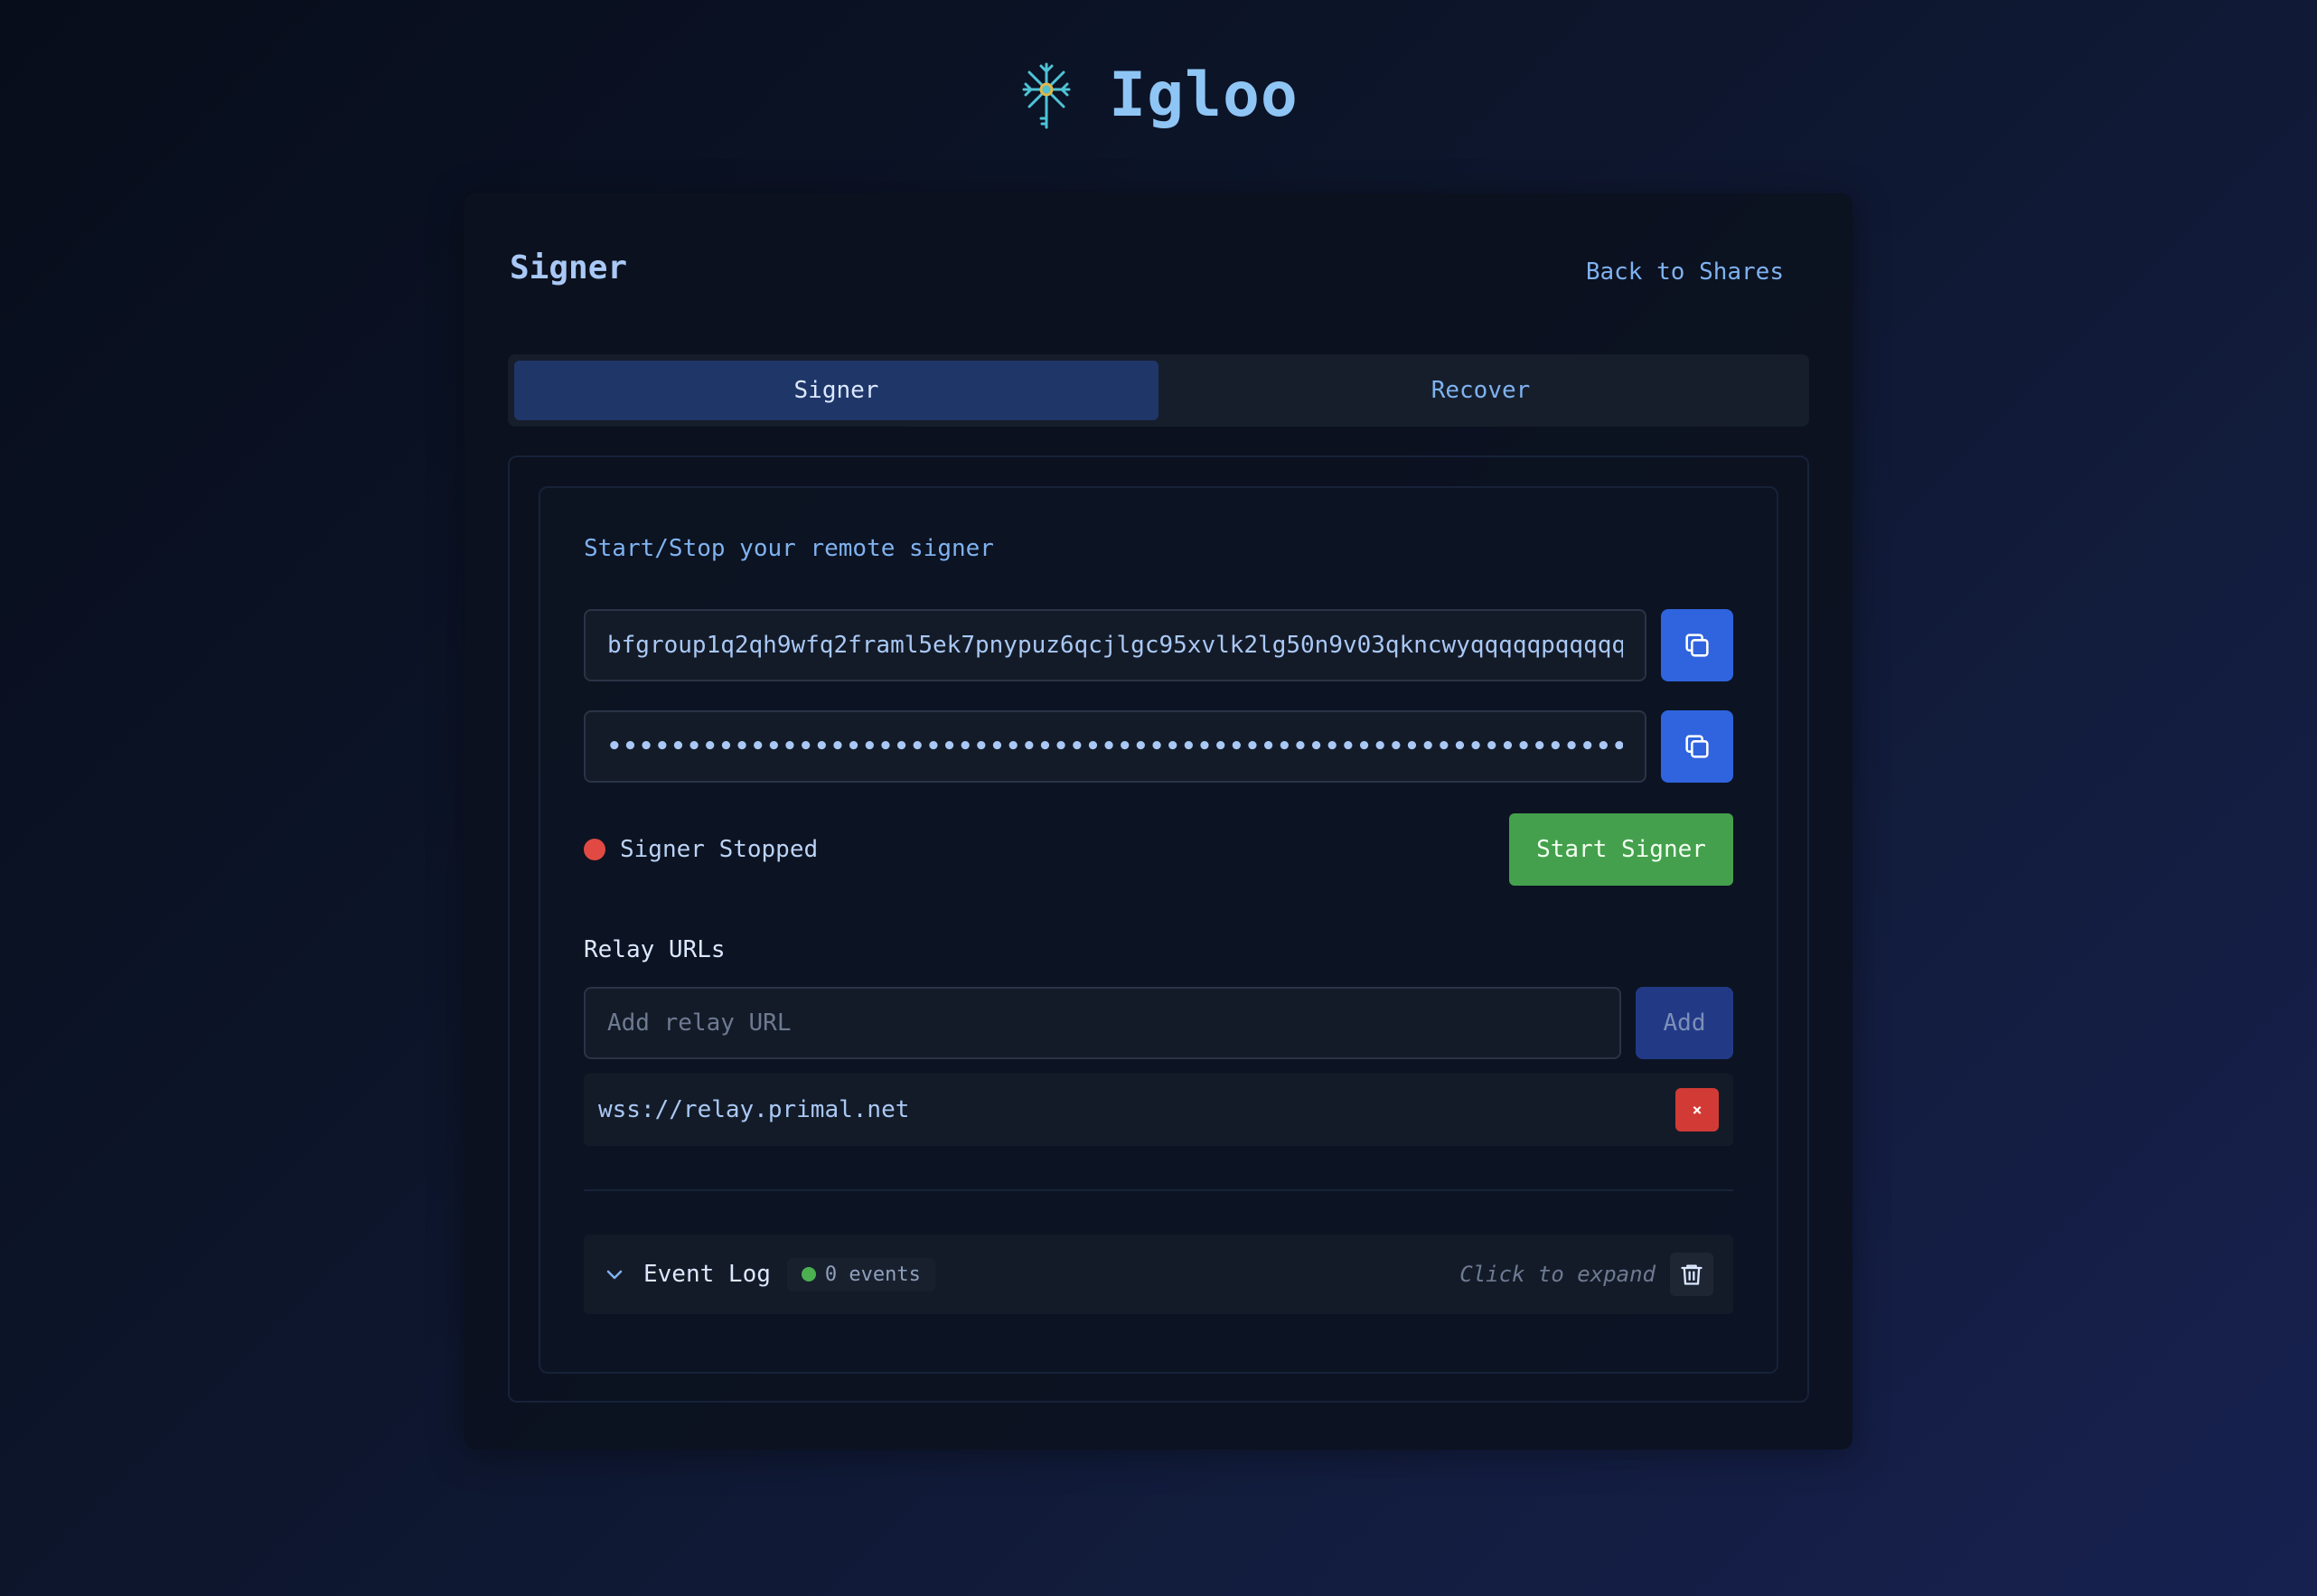  I want to click on tab-signer: Signer, so click(836, 390).